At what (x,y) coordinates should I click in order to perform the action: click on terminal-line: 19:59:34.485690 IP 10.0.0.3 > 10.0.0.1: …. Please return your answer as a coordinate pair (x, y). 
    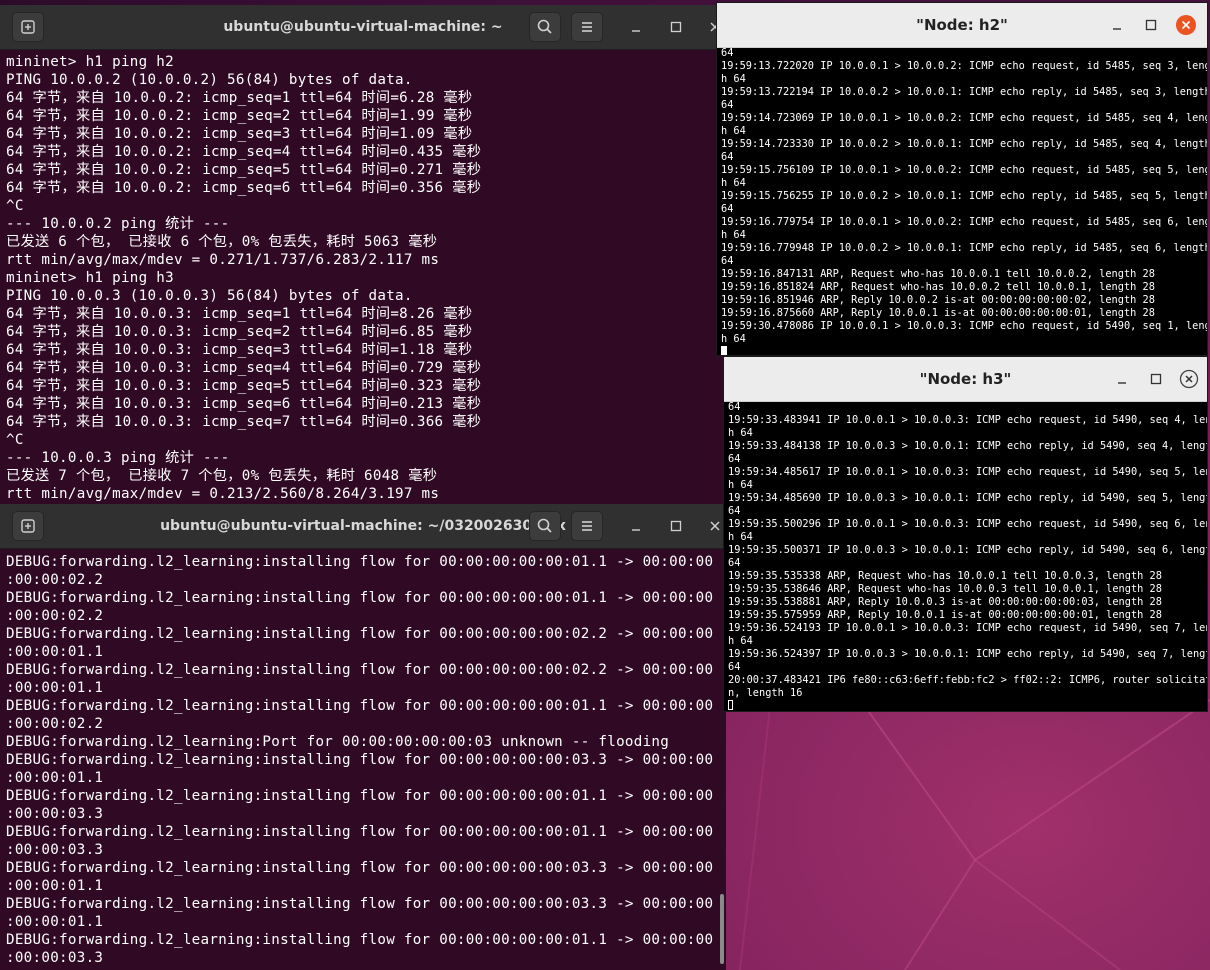
    Looking at the image, I should click on (967, 498).